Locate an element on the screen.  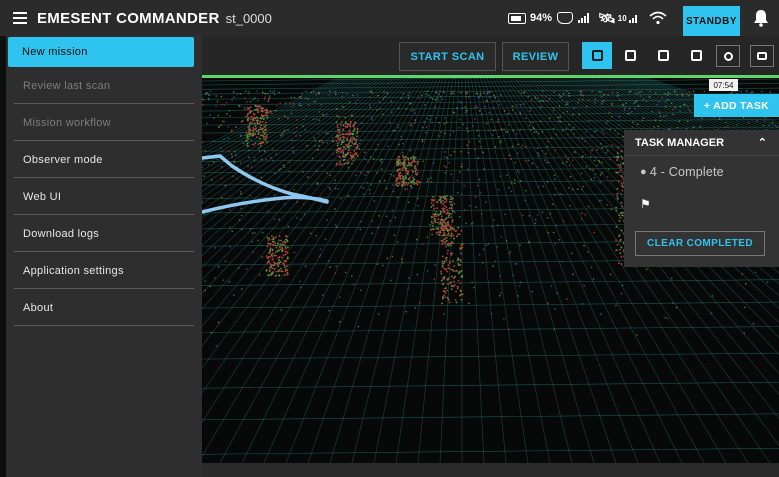
controller-status is located at coordinates (573, 18).